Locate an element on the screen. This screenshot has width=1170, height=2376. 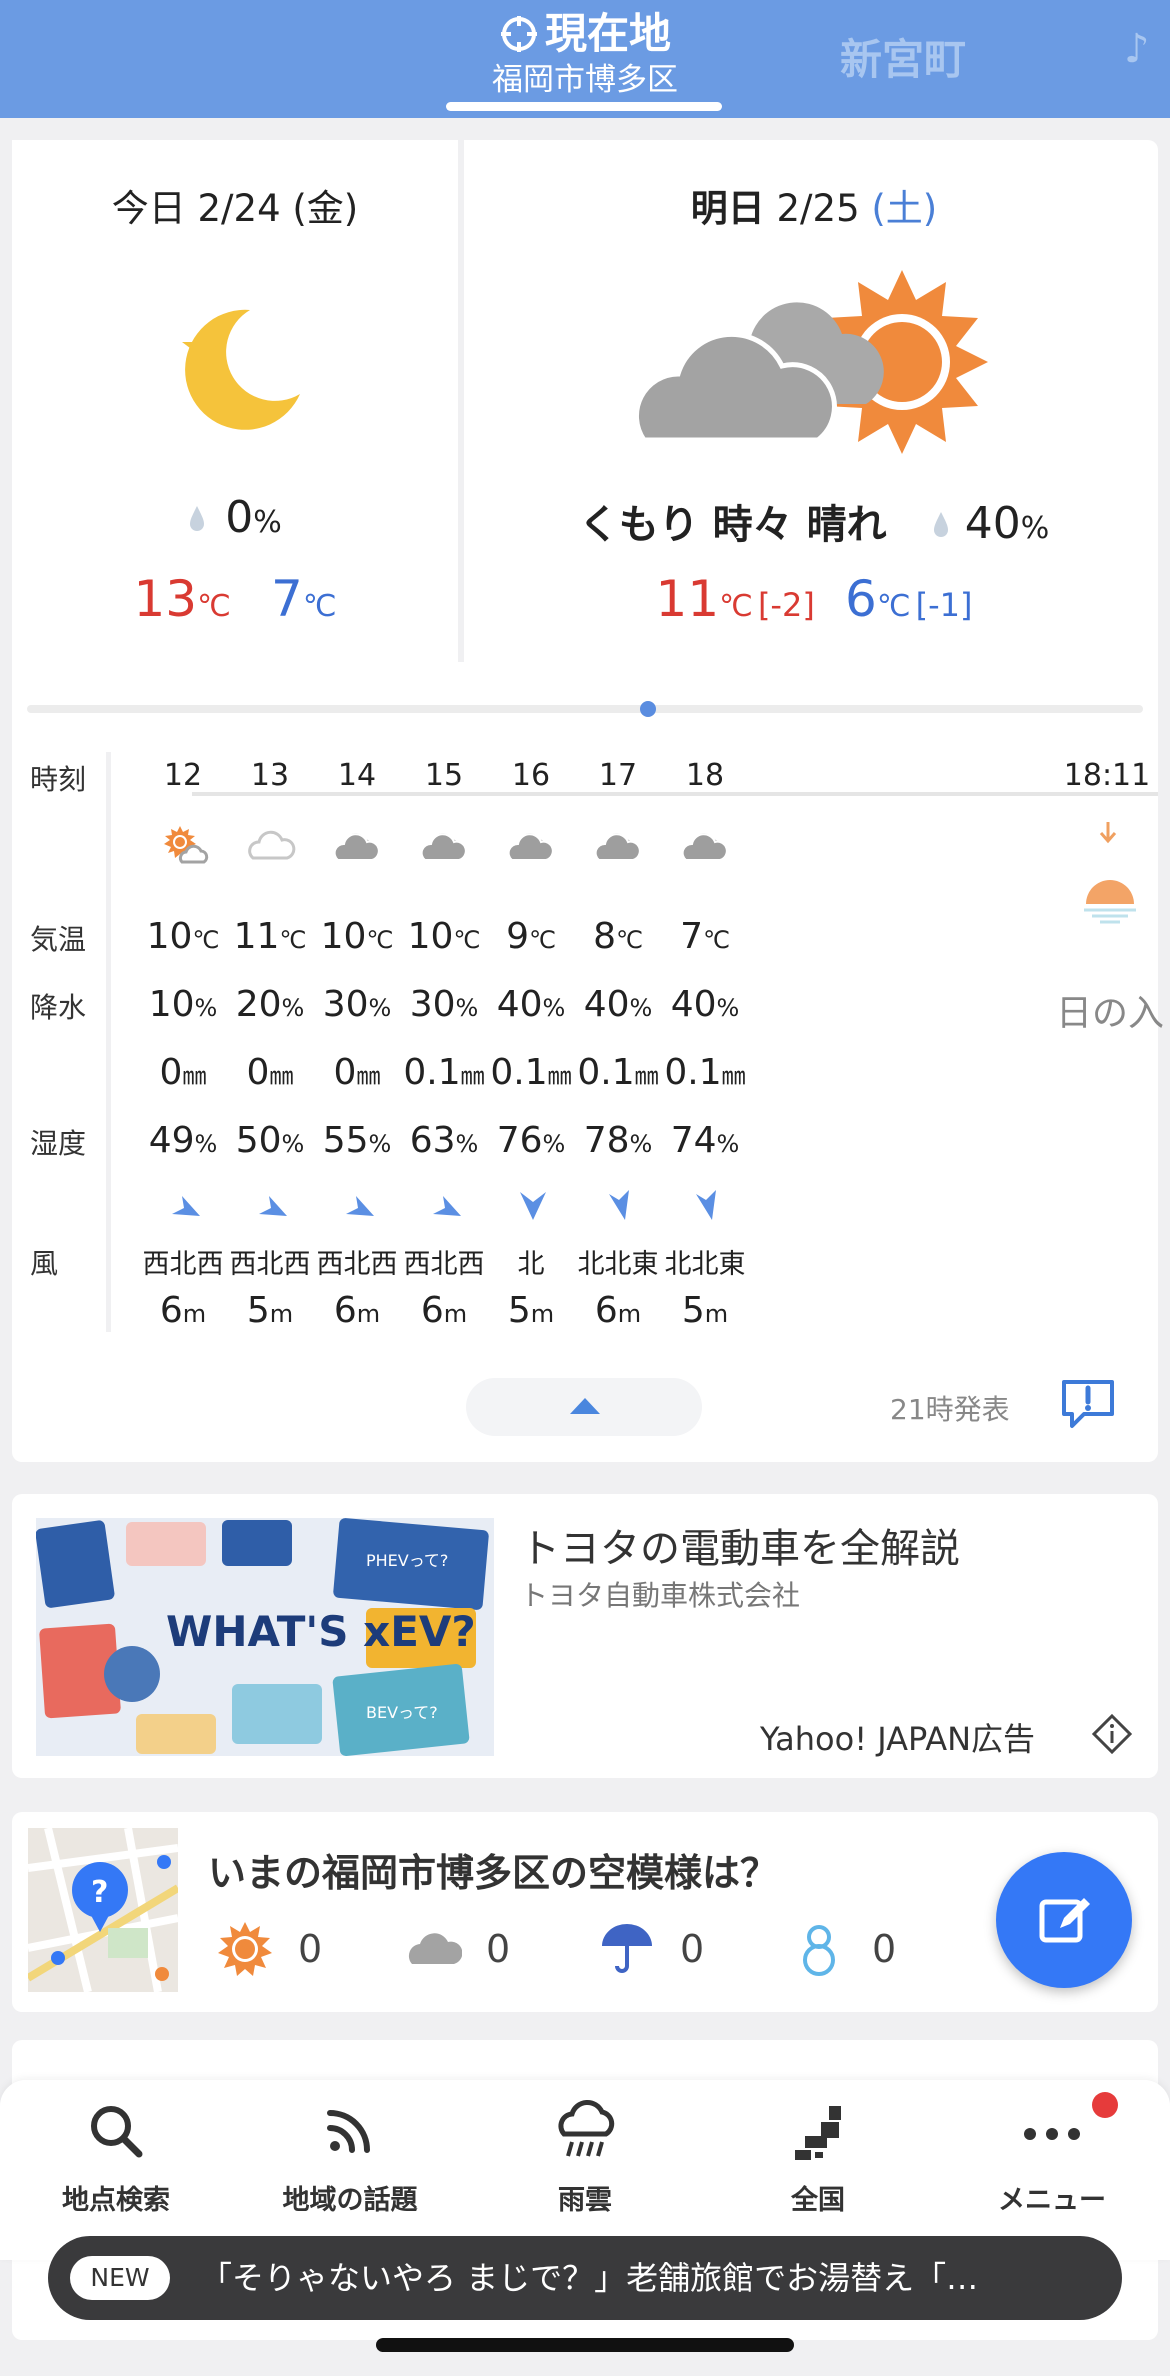
nav-local-topics: 地域の話題 is located at coordinates (350, 2156).